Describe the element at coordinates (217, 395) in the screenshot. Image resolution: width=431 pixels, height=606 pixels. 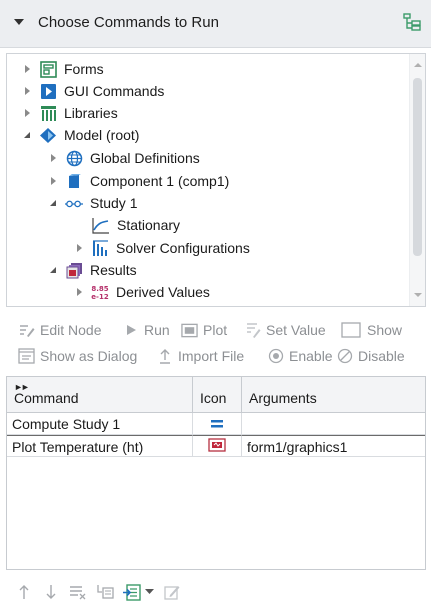
I see `column-header-icon: Icon` at that location.